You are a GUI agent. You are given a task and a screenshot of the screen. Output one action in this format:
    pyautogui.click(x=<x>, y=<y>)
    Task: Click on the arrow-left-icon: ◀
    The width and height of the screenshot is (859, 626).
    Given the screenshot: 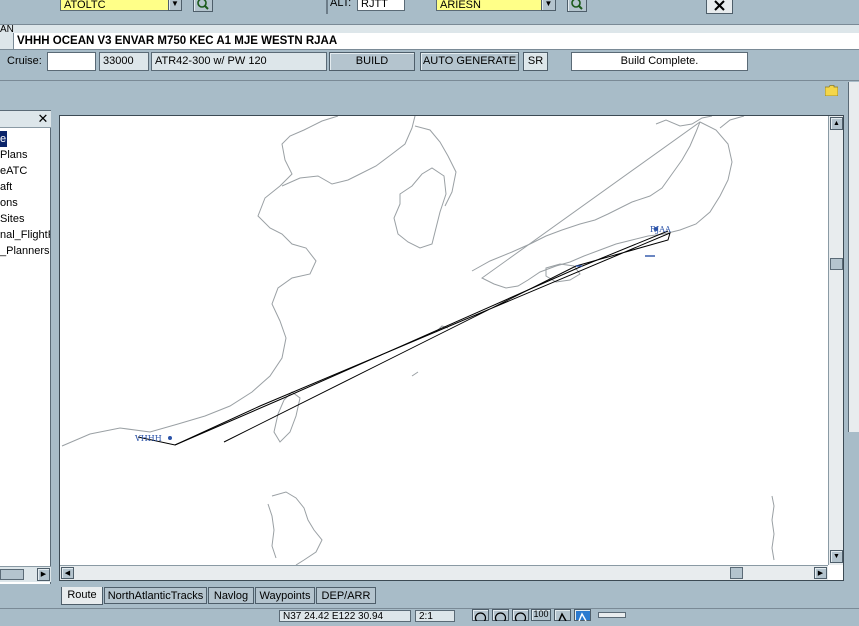 What is the action you would take?
    pyautogui.click(x=67, y=573)
    